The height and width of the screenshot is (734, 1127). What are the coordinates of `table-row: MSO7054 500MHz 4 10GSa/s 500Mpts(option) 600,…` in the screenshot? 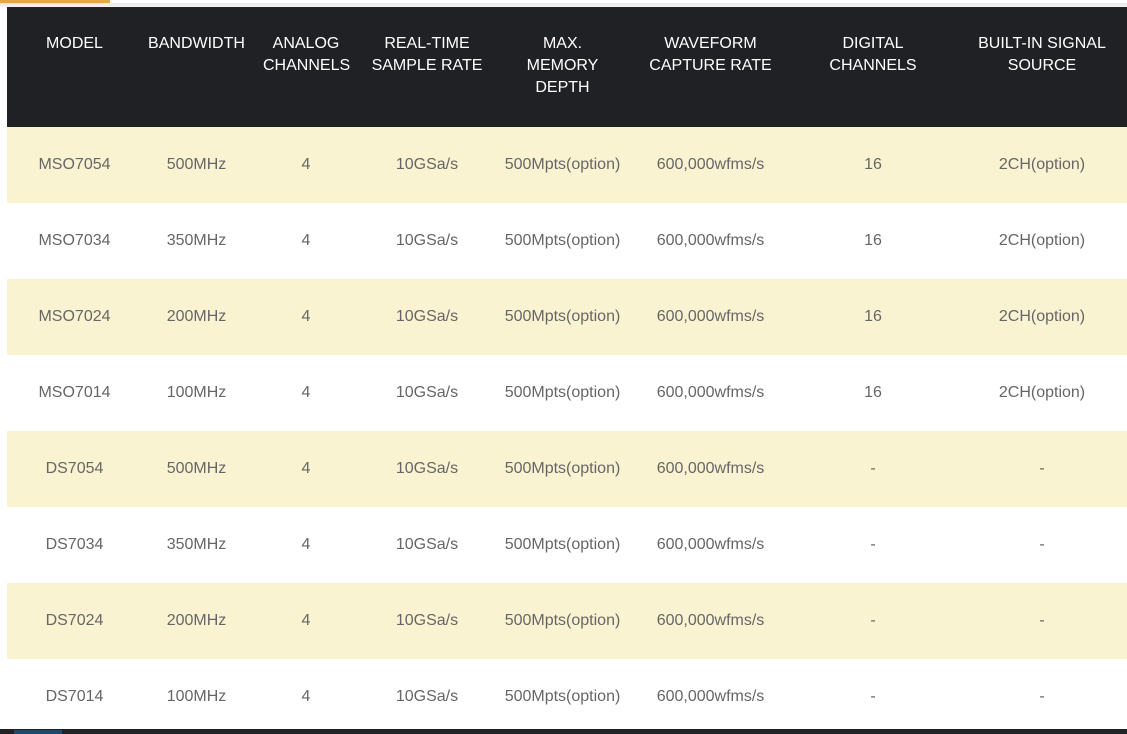 It's located at (567, 165).